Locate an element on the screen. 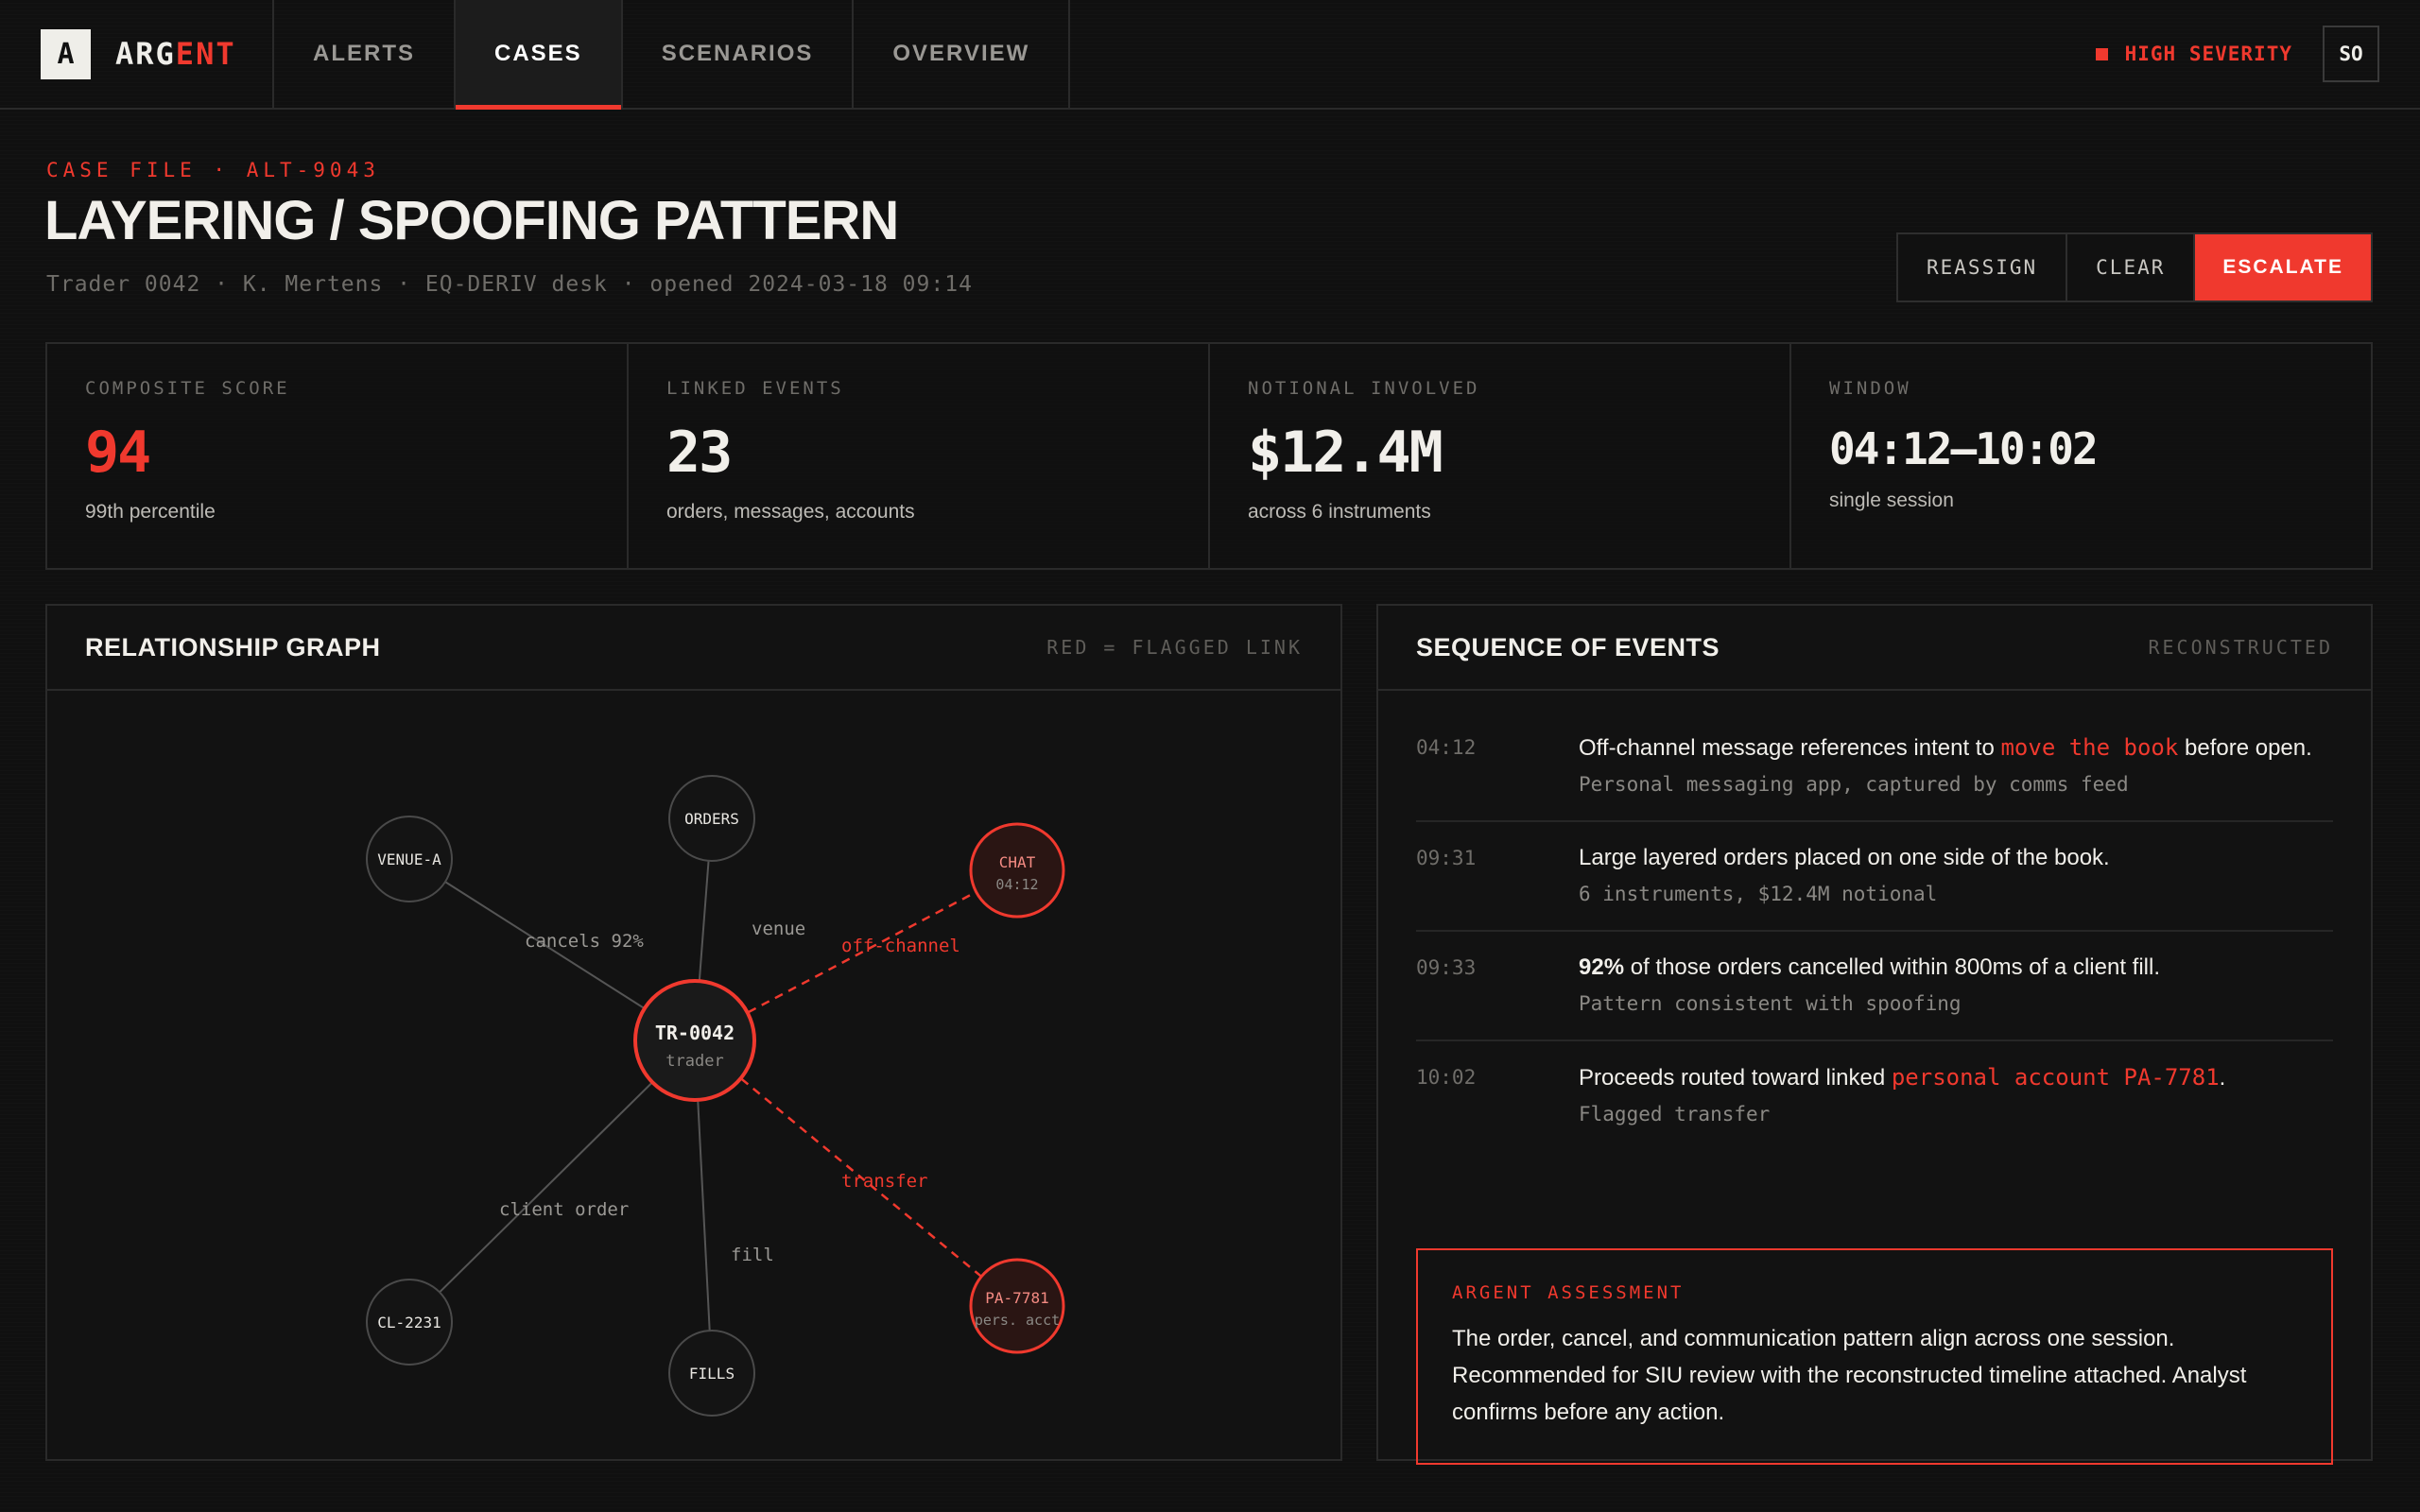 The image size is (2420, 1512). panel-note: RECONSTRUCTED is located at coordinates (2240, 647).